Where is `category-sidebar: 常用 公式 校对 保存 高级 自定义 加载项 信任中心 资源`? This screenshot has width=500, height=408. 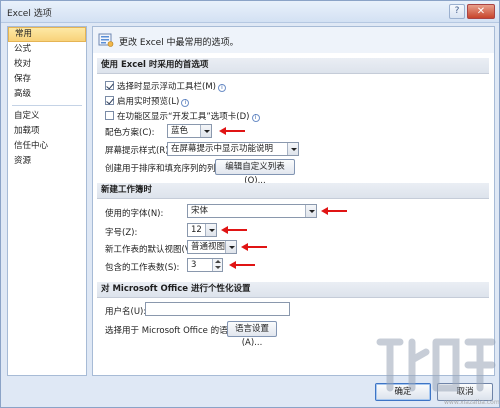
category-sidebar: 常用 公式 校对 保存 高级 自定义 加载项 信任中心 资源 is located at coordinates (47, 201).